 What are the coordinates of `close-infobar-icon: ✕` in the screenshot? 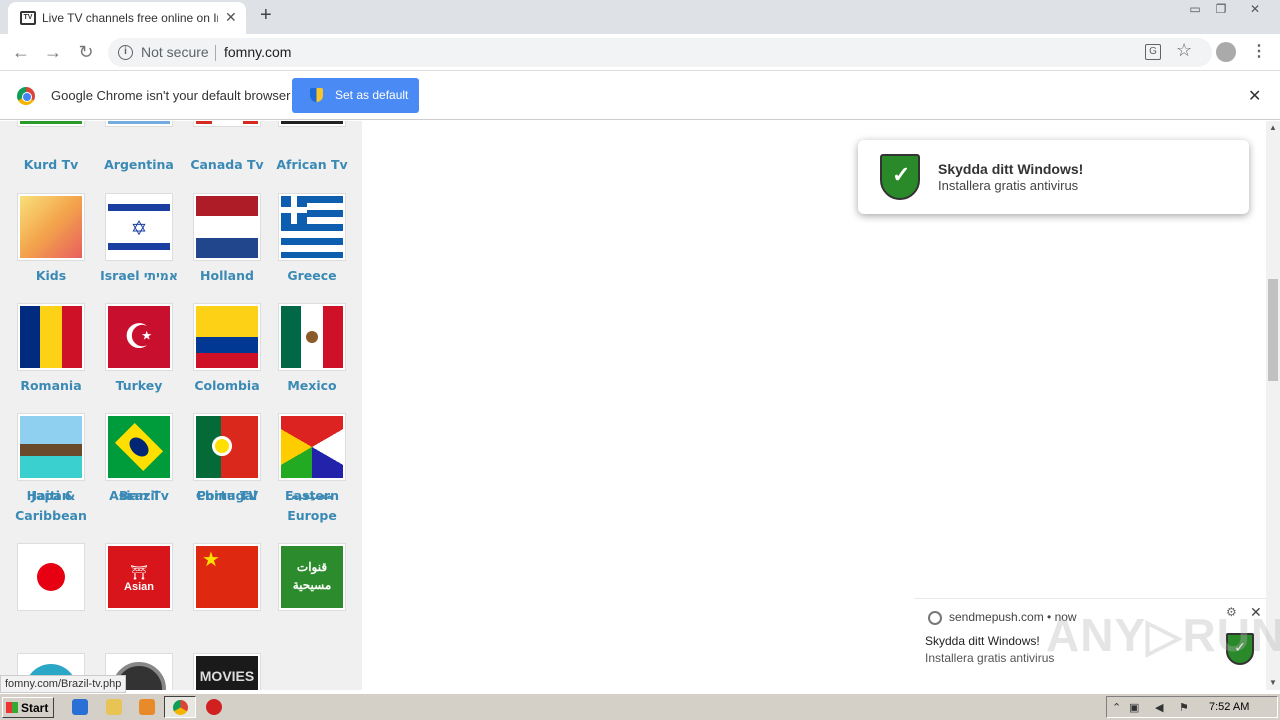 It's located at (1254, 96).